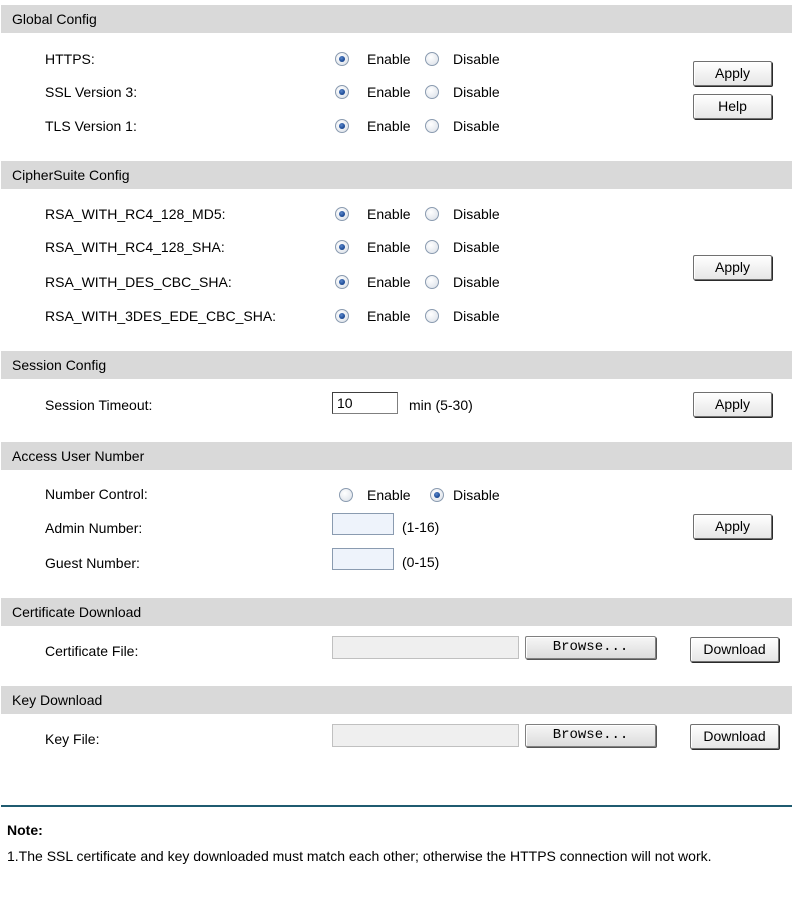 This screenshot has height=919, width=796. What do you see at coordinates (342, 126) in the screenshot?
I see `tls-v1-enable-radio` at bounding box center [342, 126].